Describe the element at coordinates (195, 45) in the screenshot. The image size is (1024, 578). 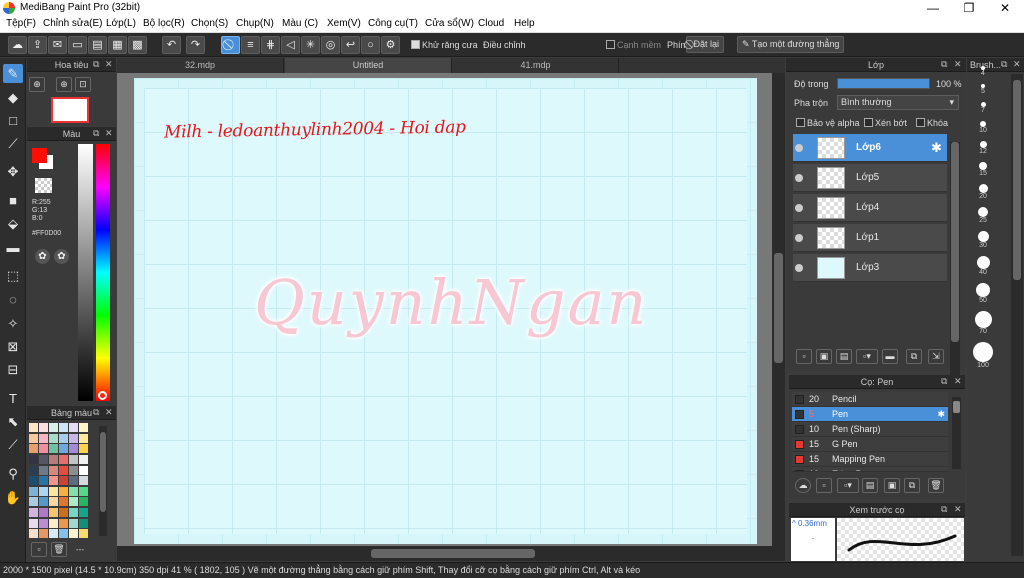
I see `redo-icon: ↷` at that location.